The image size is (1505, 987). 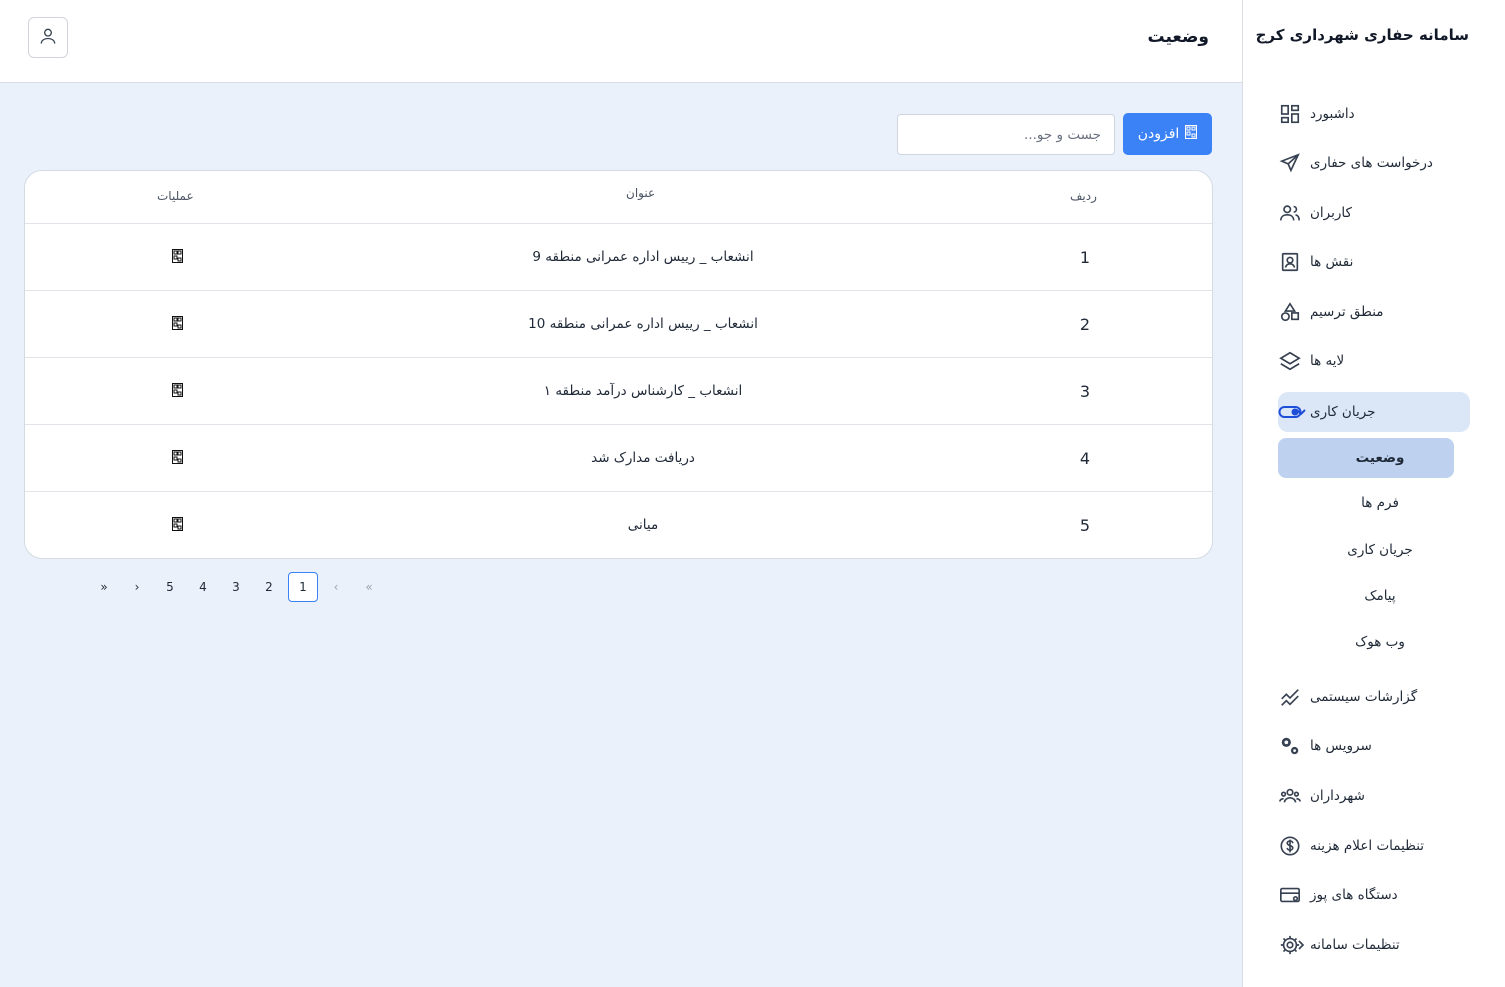 What do you see at coordinates (643, 324) in the screenshot?
I see `row-title: انشعاب _ رییس اداره عمرانی منطقه 10` at bounding box center [643, 324].